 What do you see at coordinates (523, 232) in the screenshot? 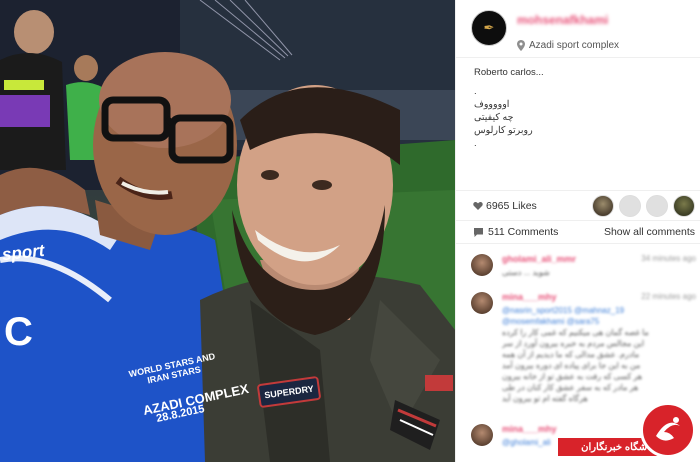
I see `comments-count: 511 Comments` at bounding box center [523, 232].